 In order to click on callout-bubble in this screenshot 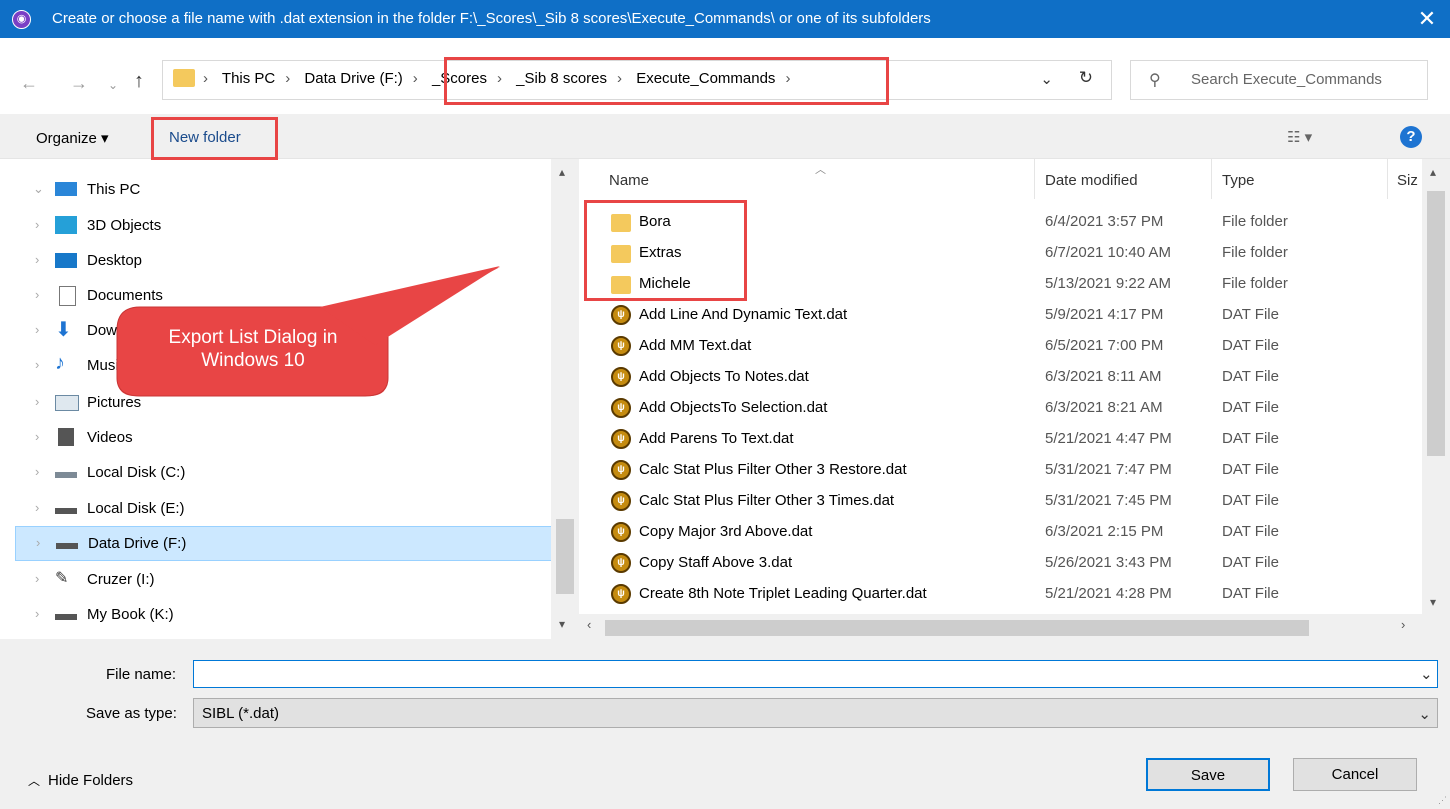, I will do `click(308, 331)`.